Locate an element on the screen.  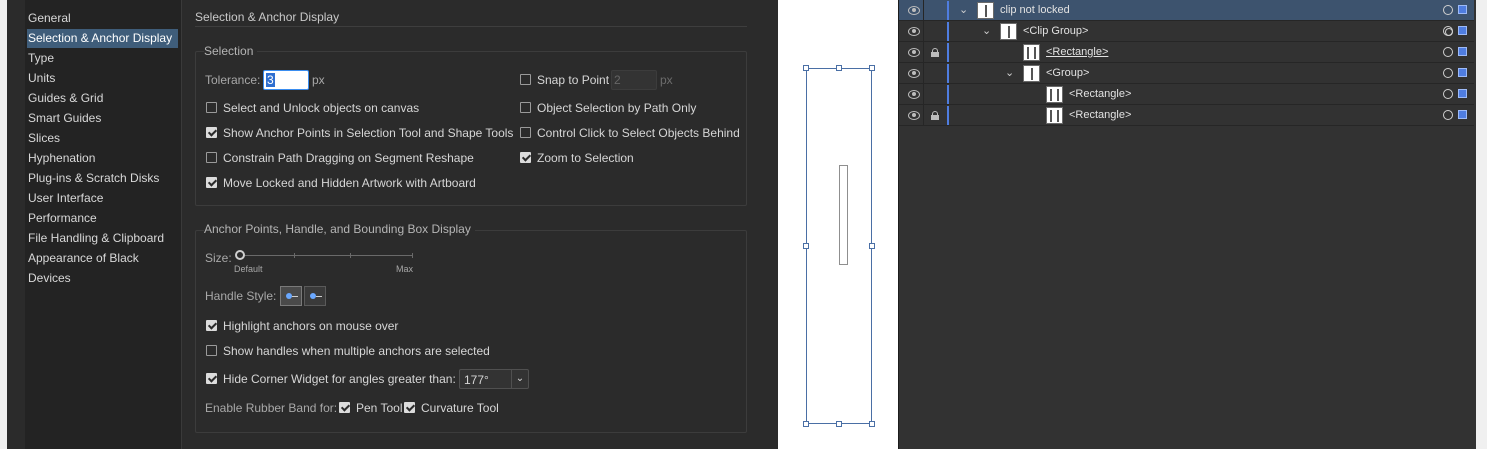
constrain-path-checkbox is located at coordinates (211, 157).